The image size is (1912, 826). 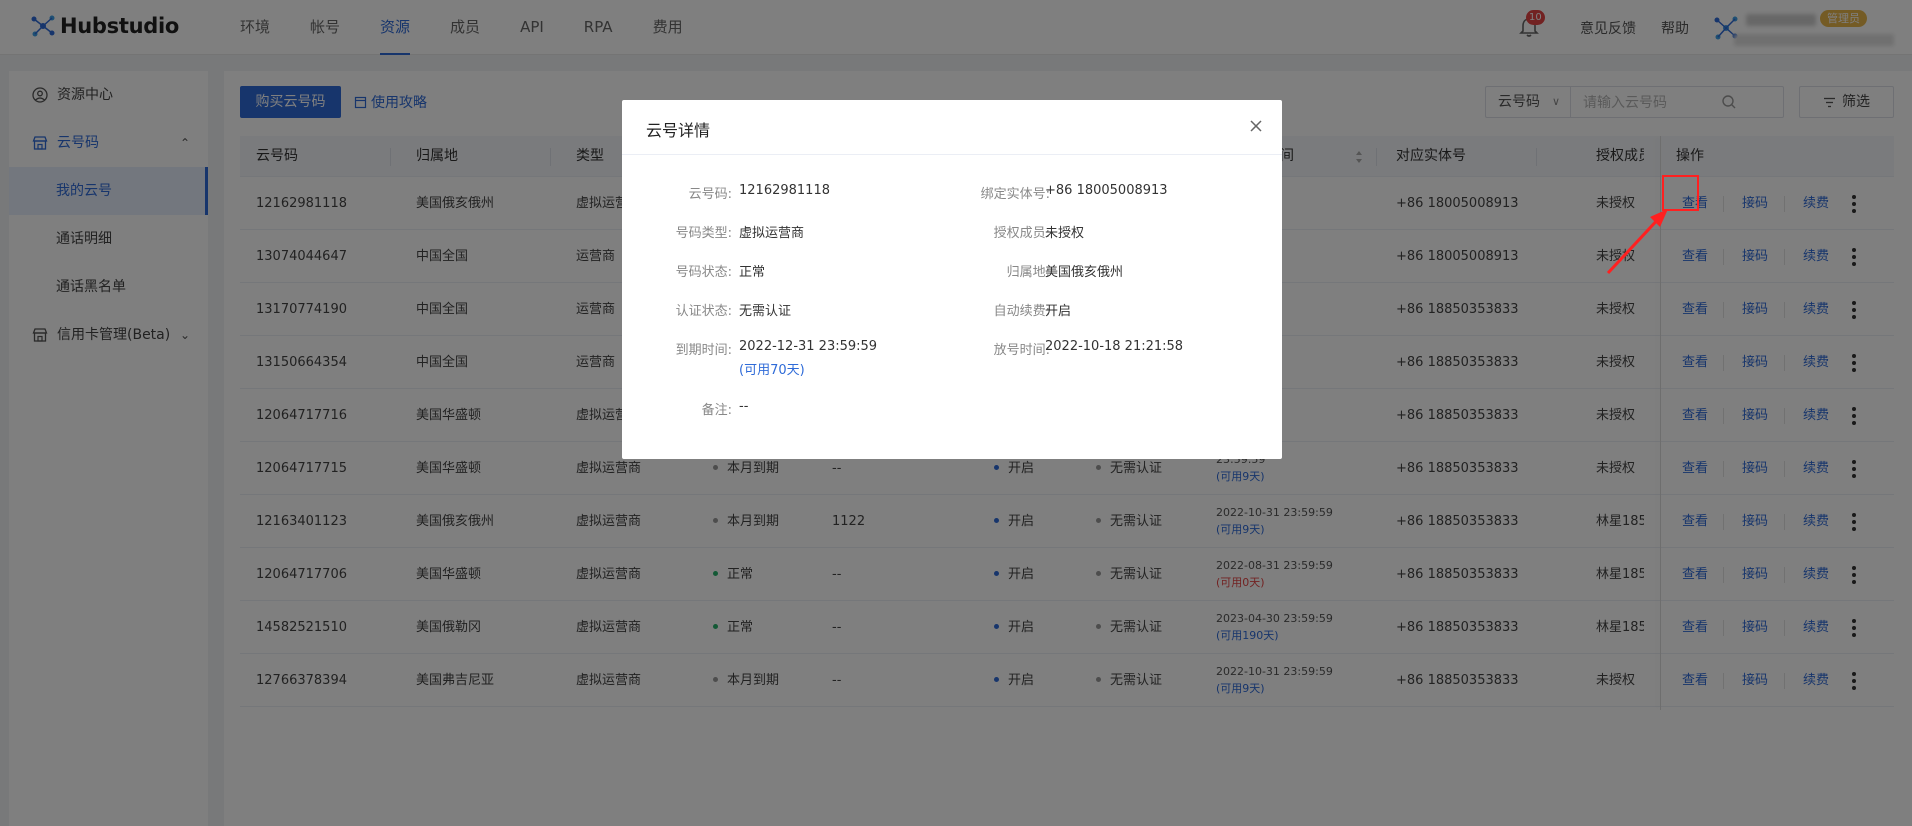 I want to click on detail-region-value: 美国俄亥俄州, so click(x=1084, y=272).